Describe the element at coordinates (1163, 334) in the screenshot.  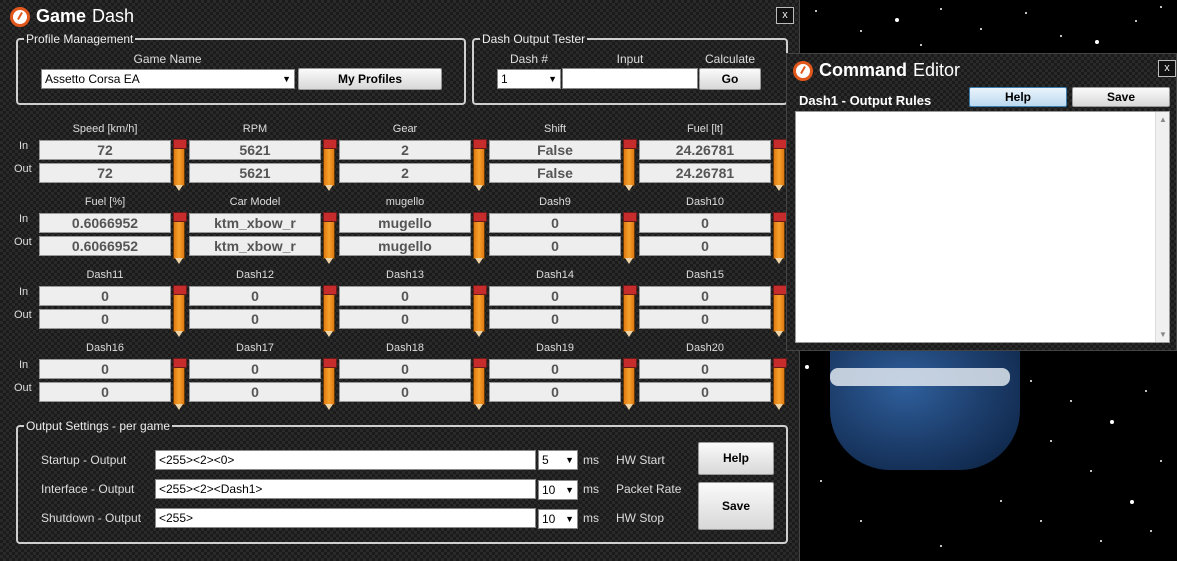
I see `scroll-down-icon: ▼` at that location.